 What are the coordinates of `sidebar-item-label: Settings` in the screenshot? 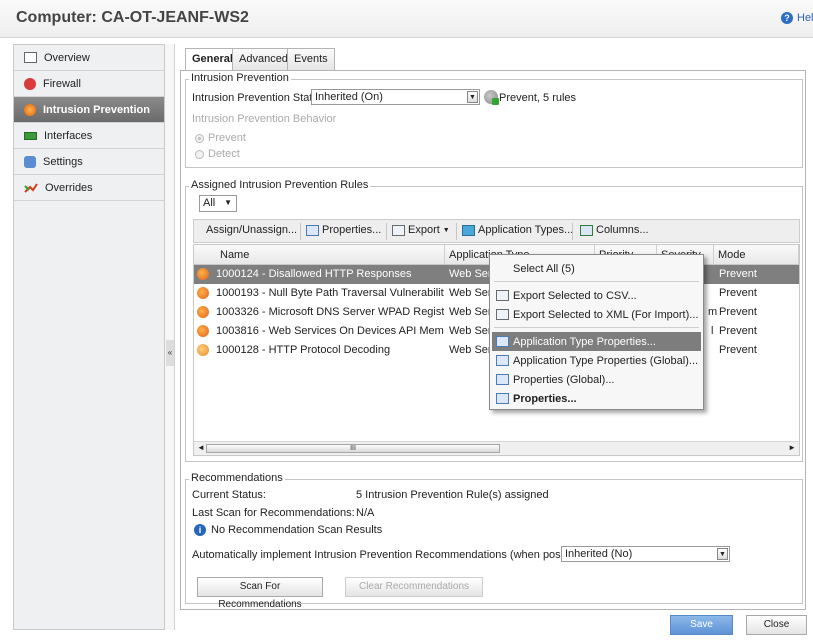 It's located at (63, 161).